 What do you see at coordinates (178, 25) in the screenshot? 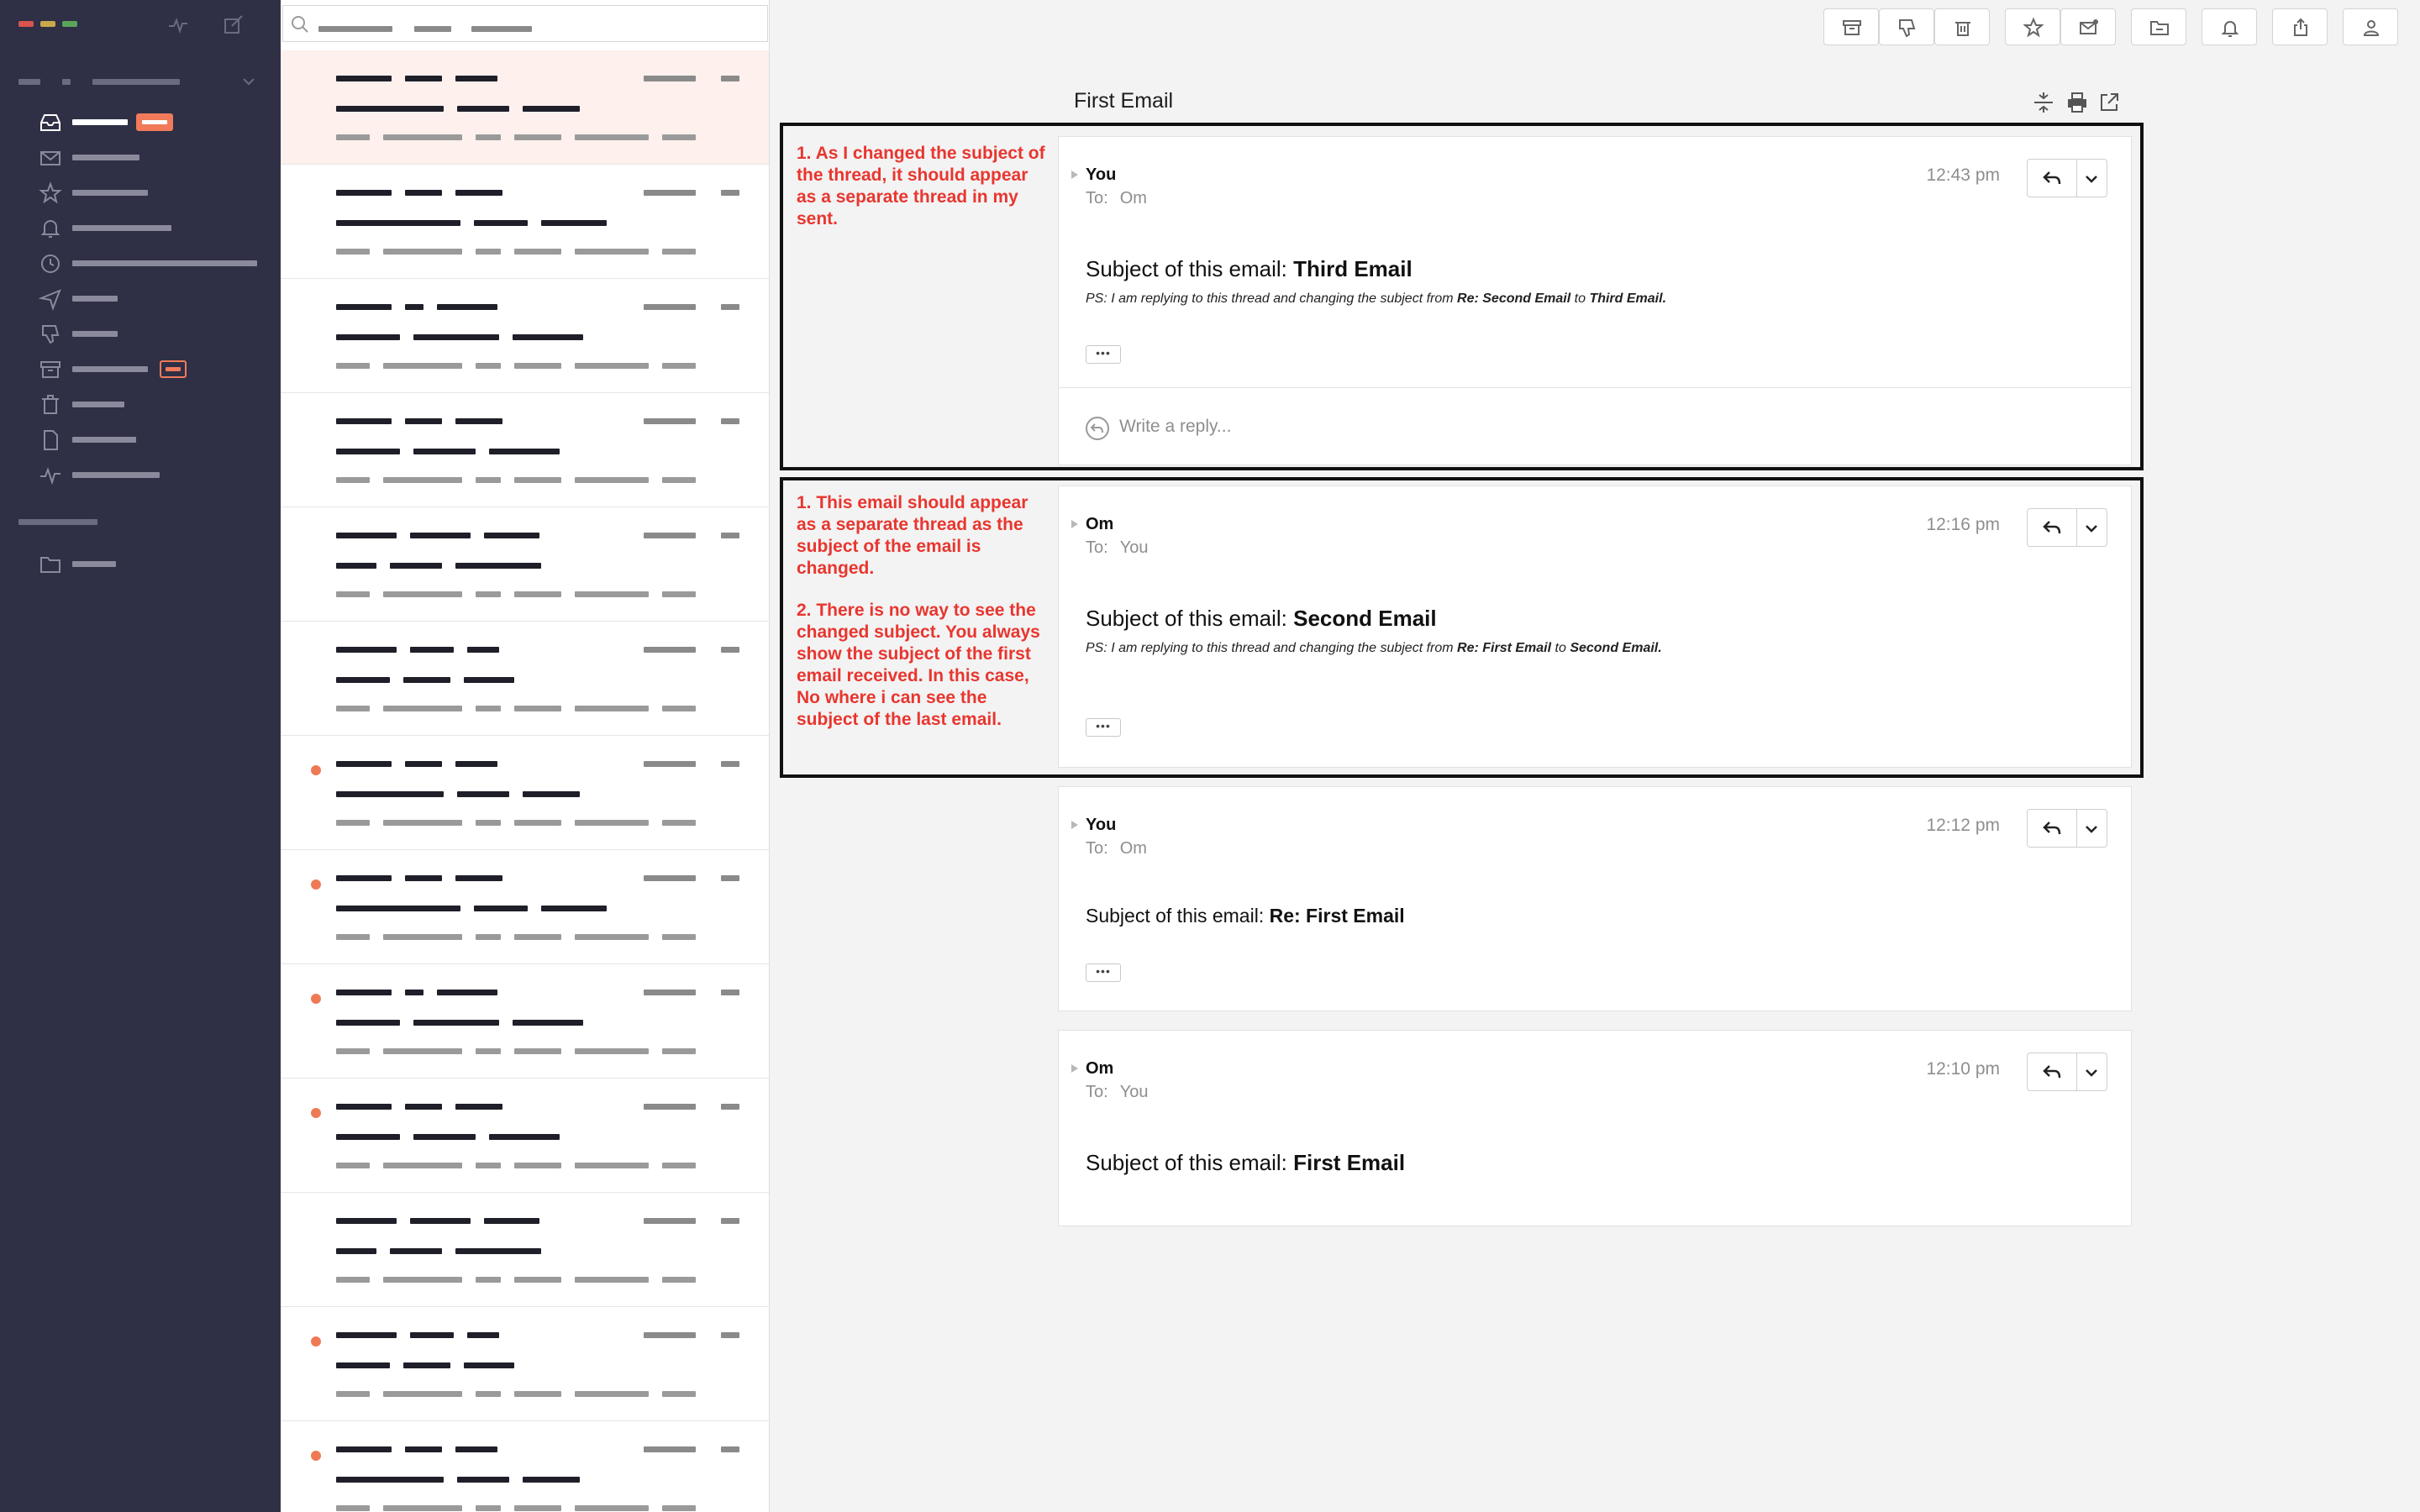
I see `activity-icon` at bounding box center [178, 25].